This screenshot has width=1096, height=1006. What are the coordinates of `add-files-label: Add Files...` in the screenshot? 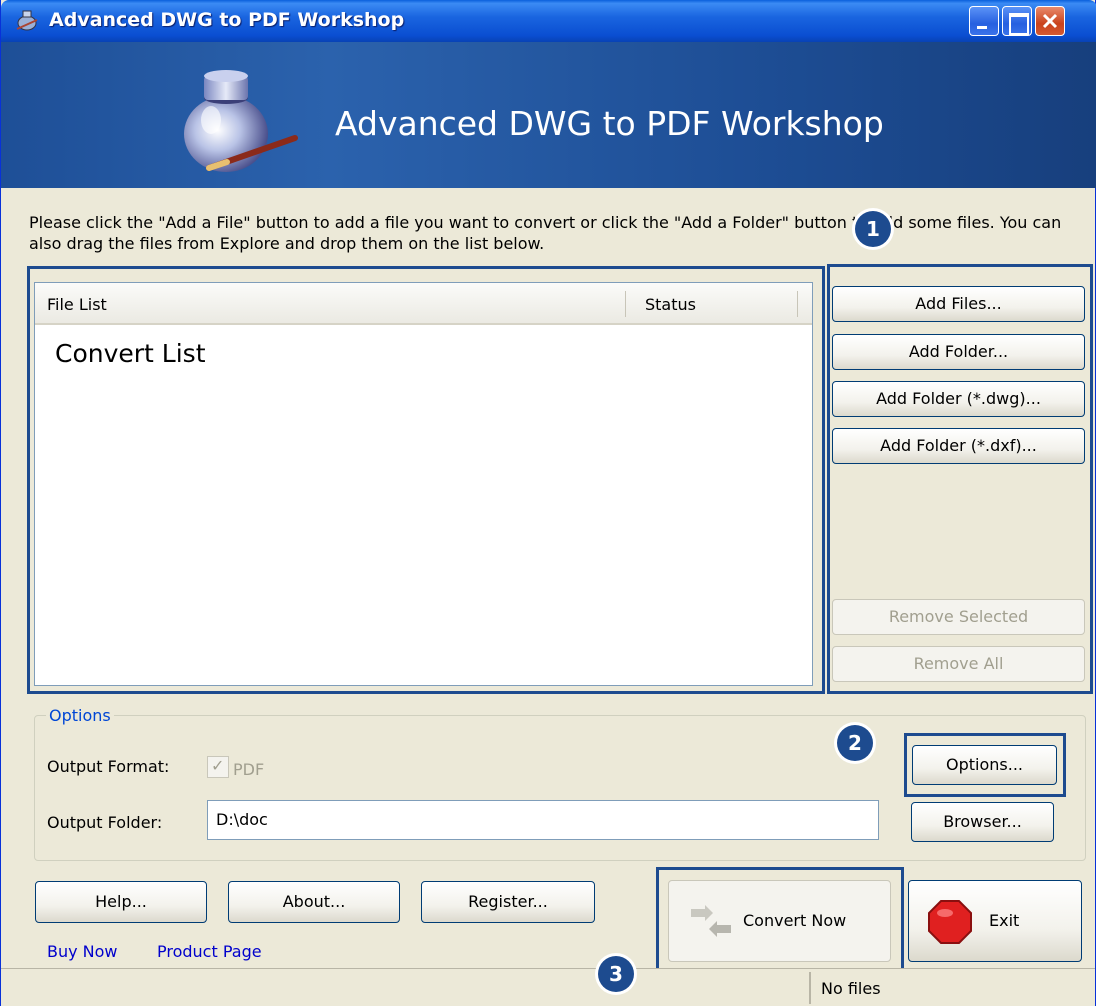 It's located at (958, 303).